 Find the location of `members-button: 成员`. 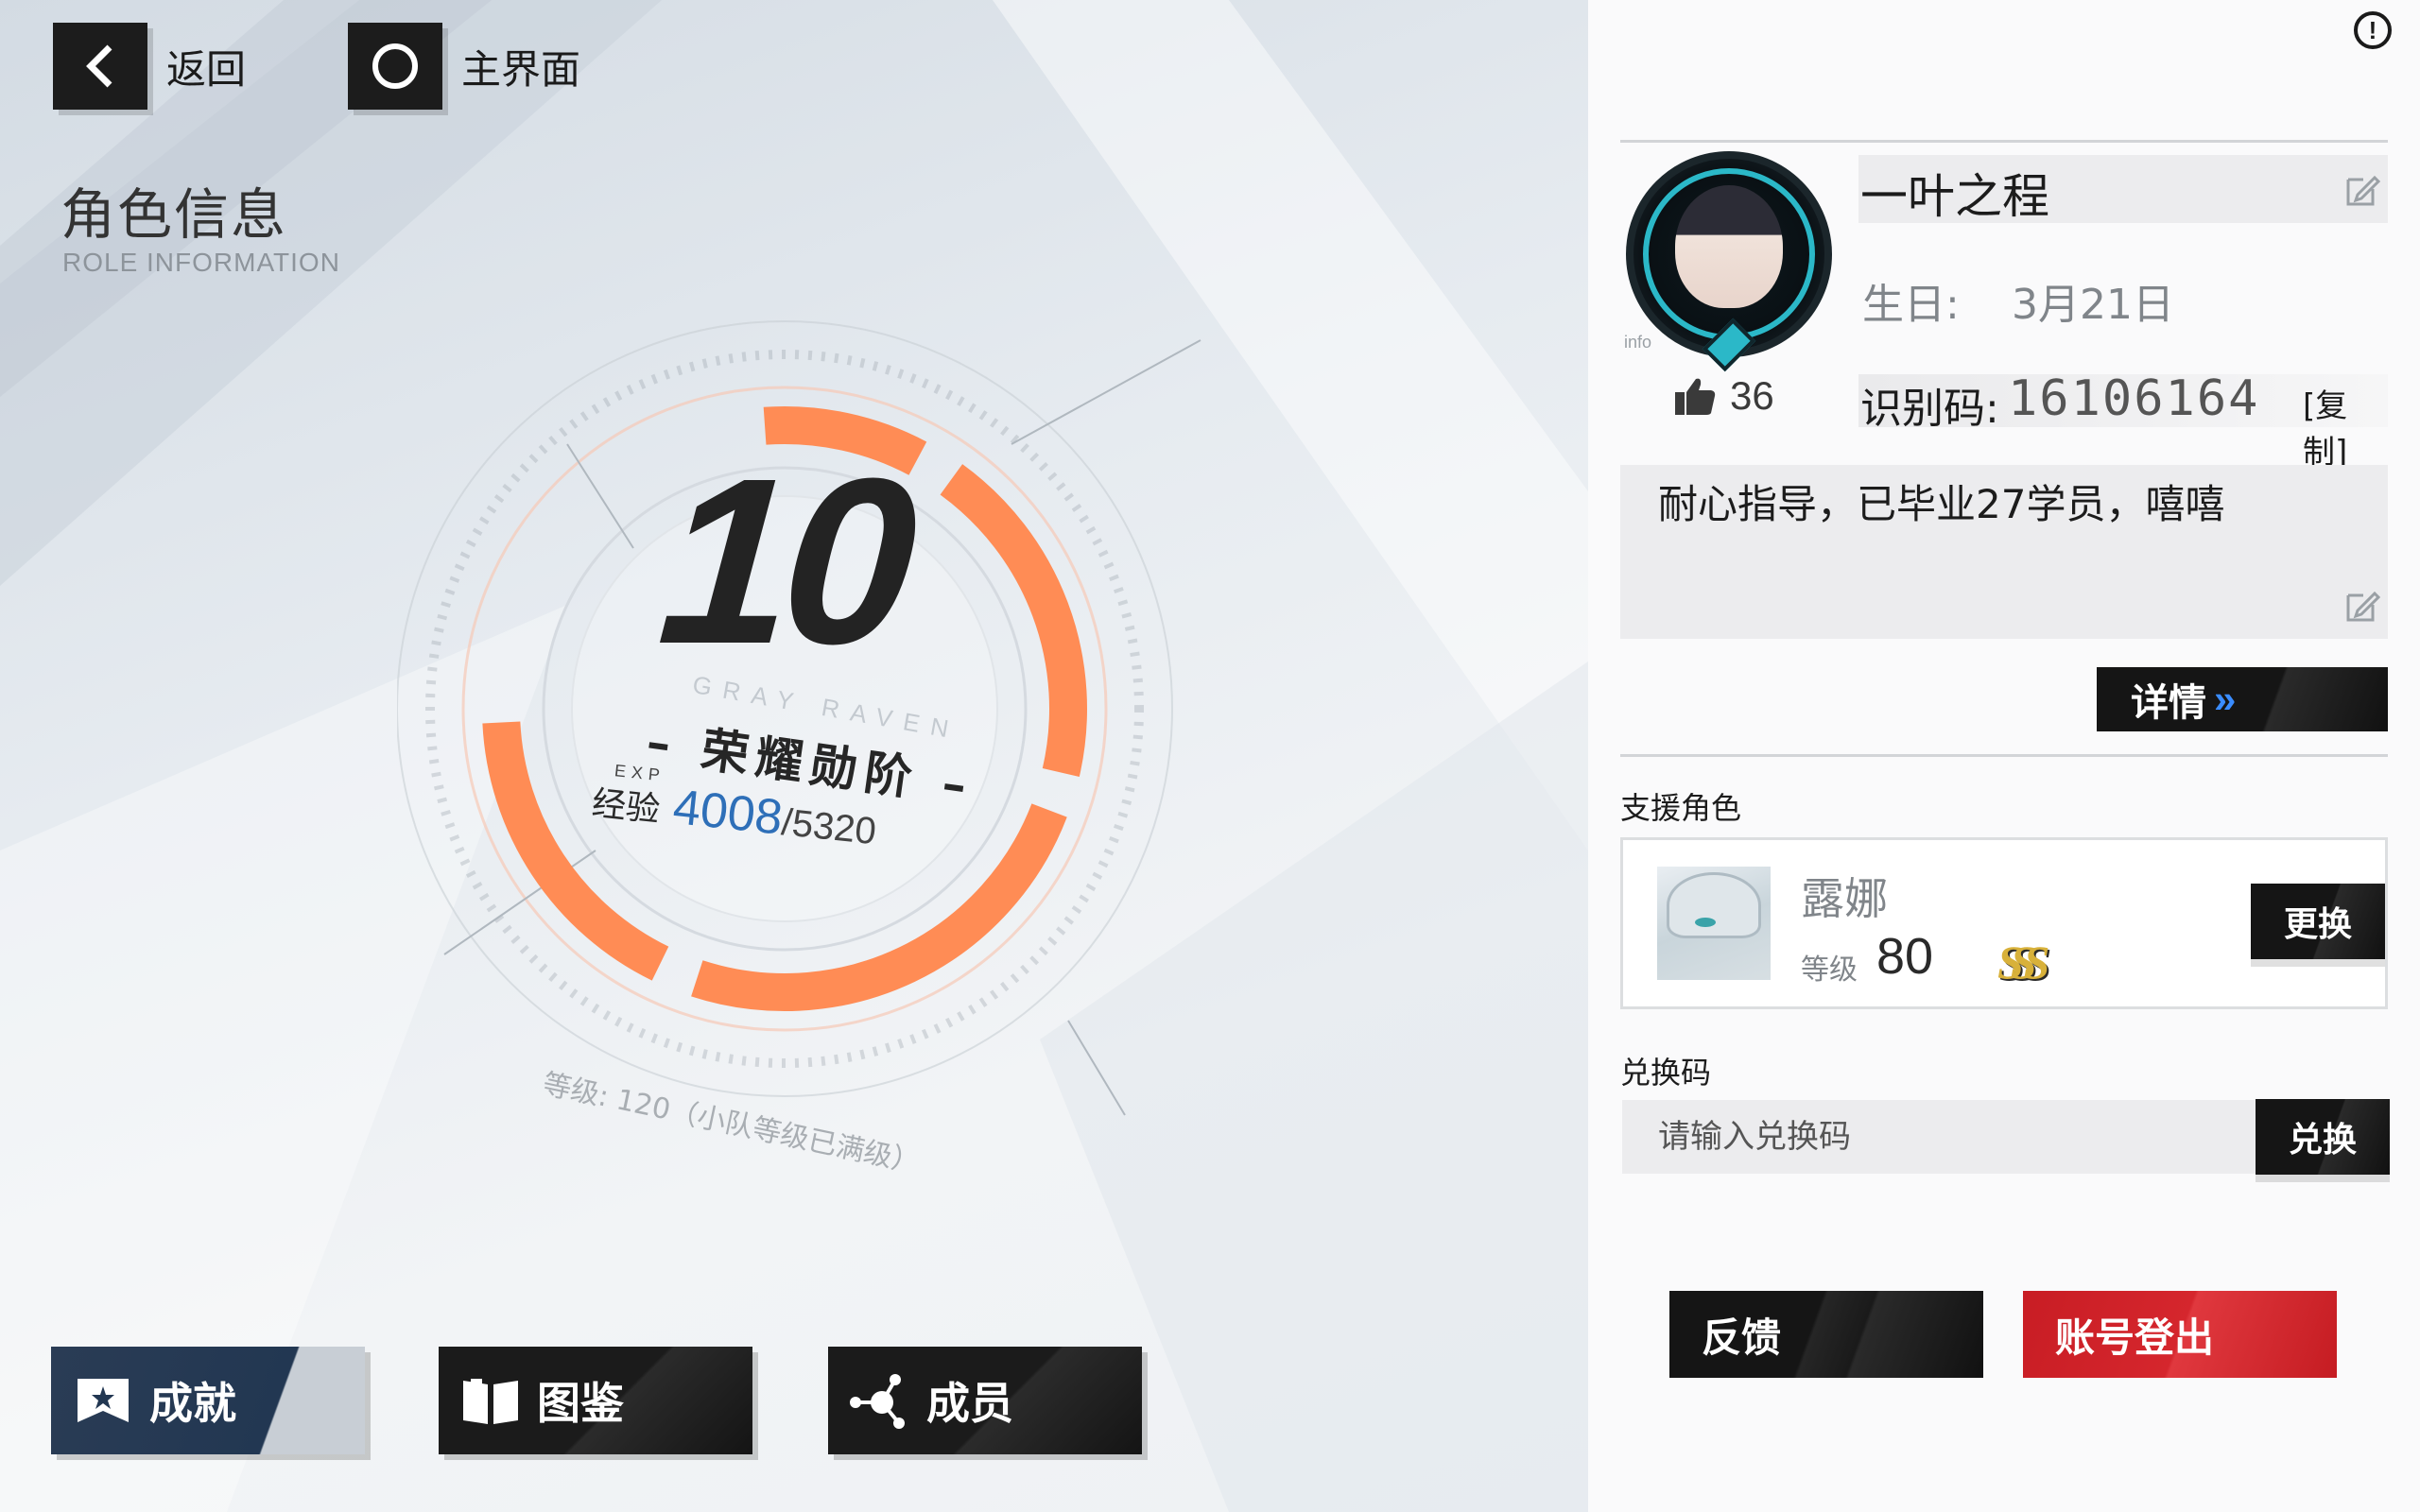

members-button: 成员 is located at coordinates (985, 1400).